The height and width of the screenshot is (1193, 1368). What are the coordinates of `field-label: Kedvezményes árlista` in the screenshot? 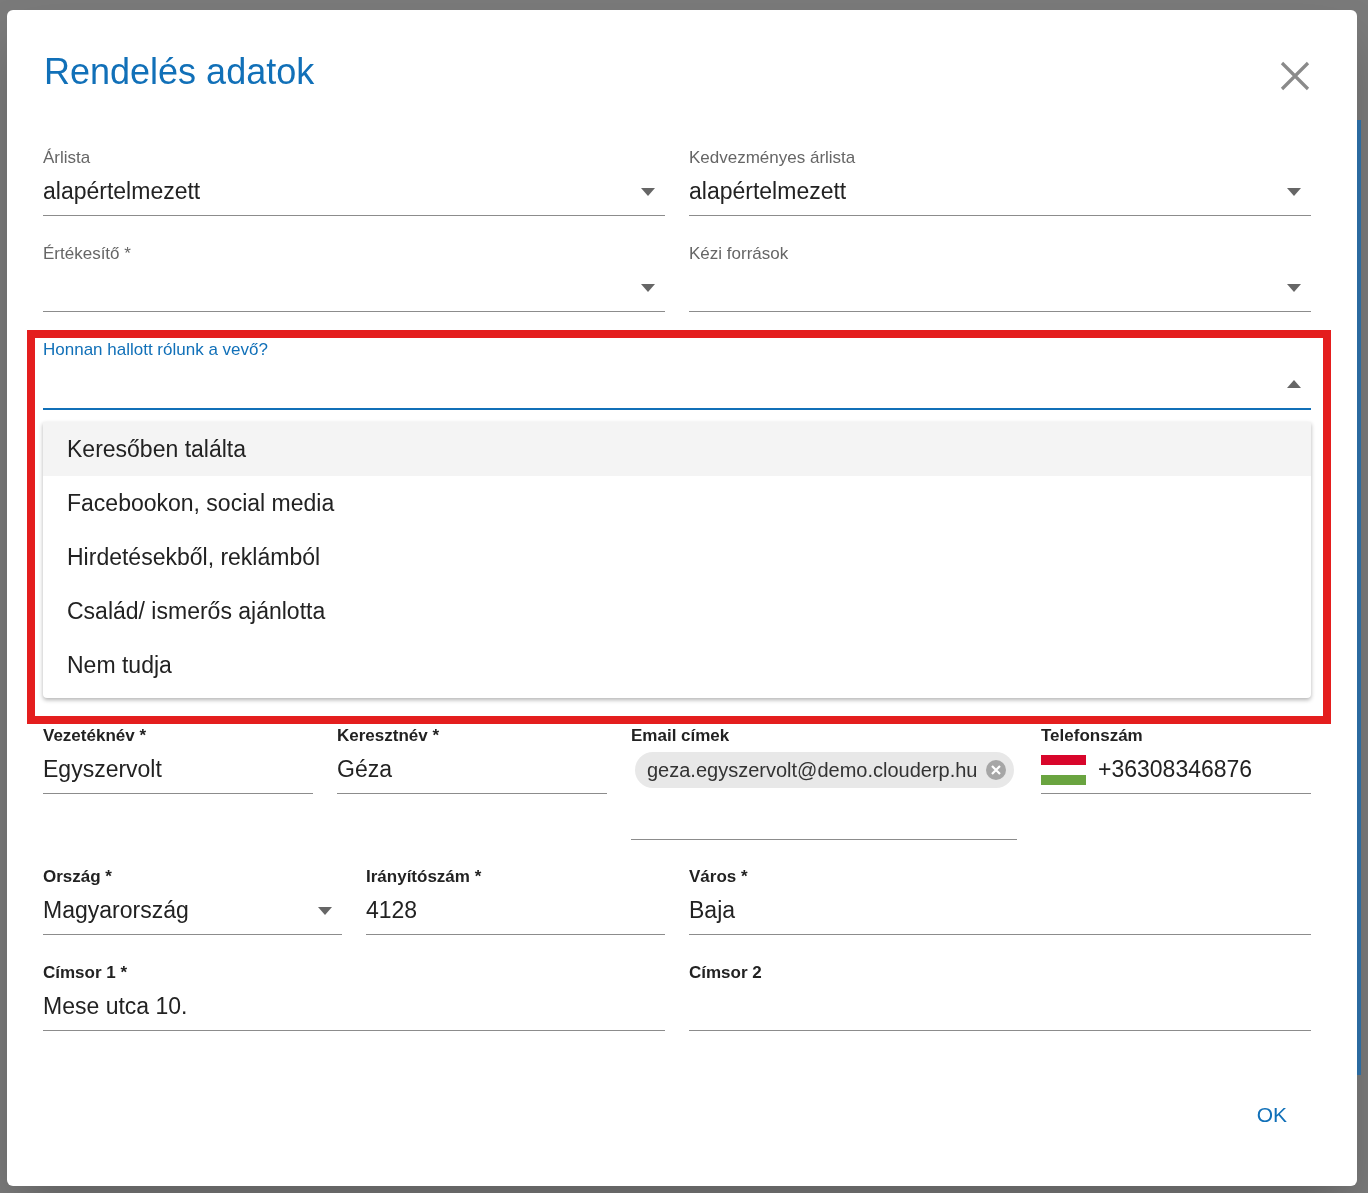 It's located at (773, 158).